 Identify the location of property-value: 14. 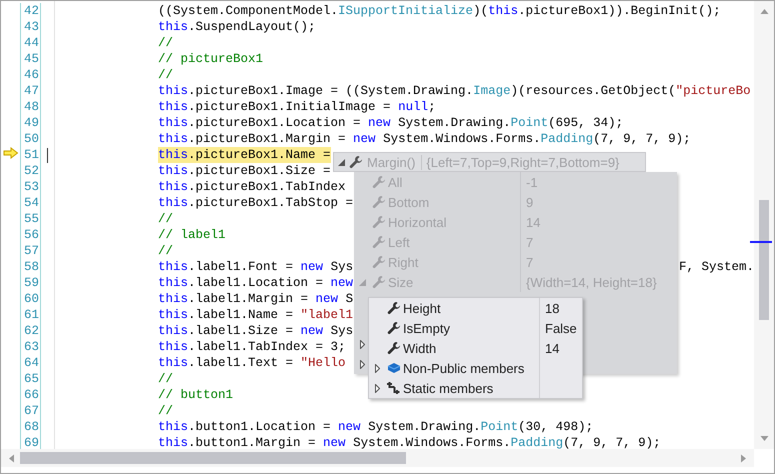
(552, 348).